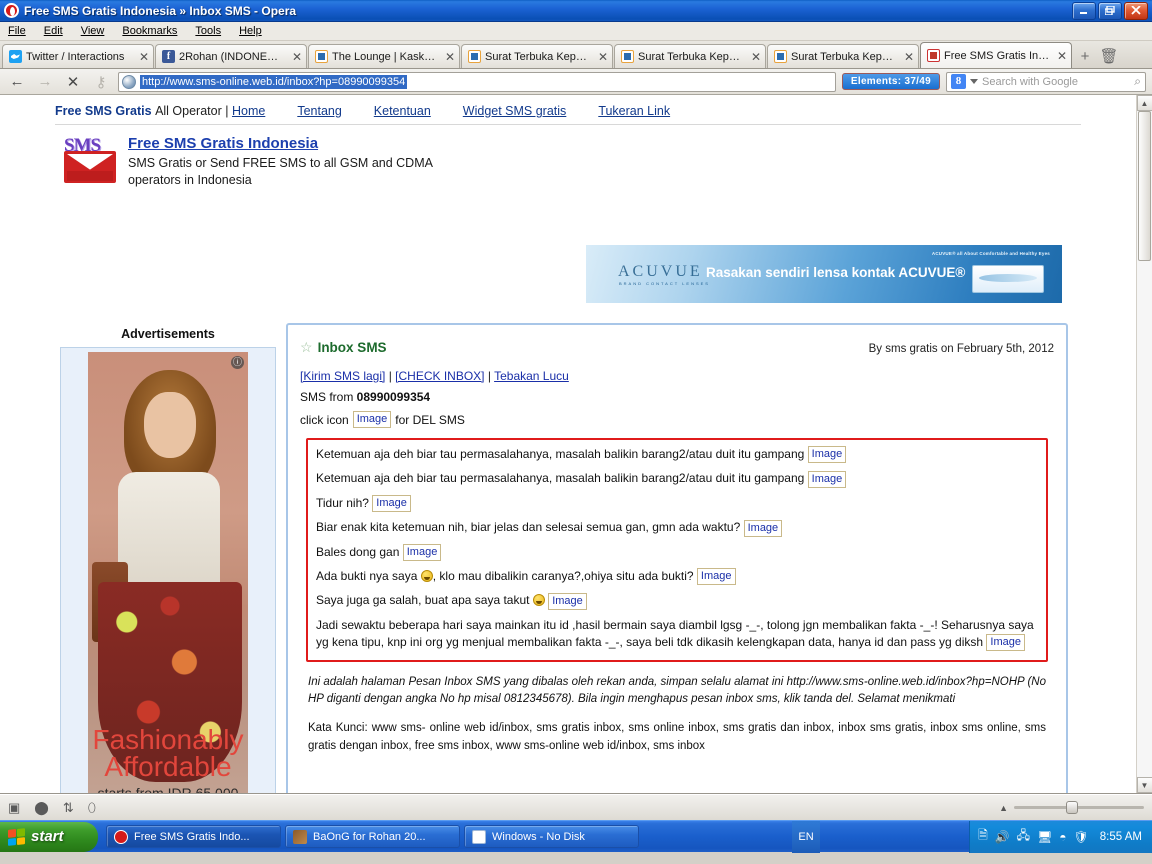 This screenshot has height=864, width=1152. What do you see at coordinates (551, 836) in the screenshot?
I see `taskbar-item: Windows - No Disk` at bounding box center [551, 836].